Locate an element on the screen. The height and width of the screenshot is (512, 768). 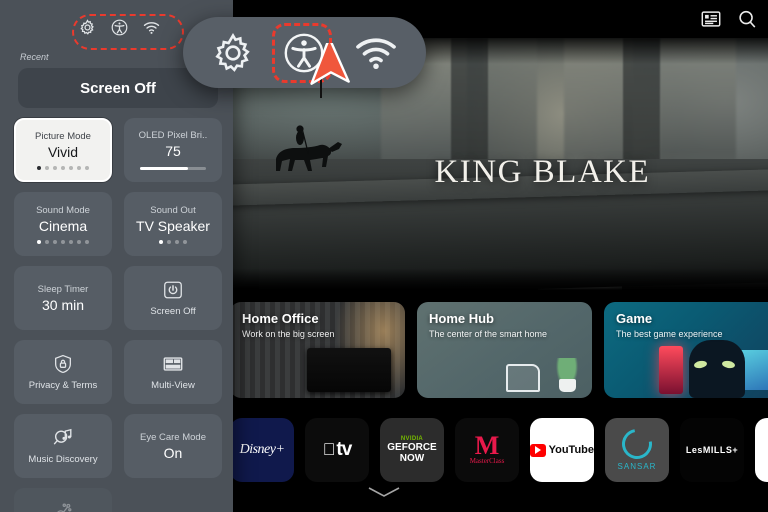
tile-sleep-timer: Sleep Timer 30 min is located at coordinates (63, 298).